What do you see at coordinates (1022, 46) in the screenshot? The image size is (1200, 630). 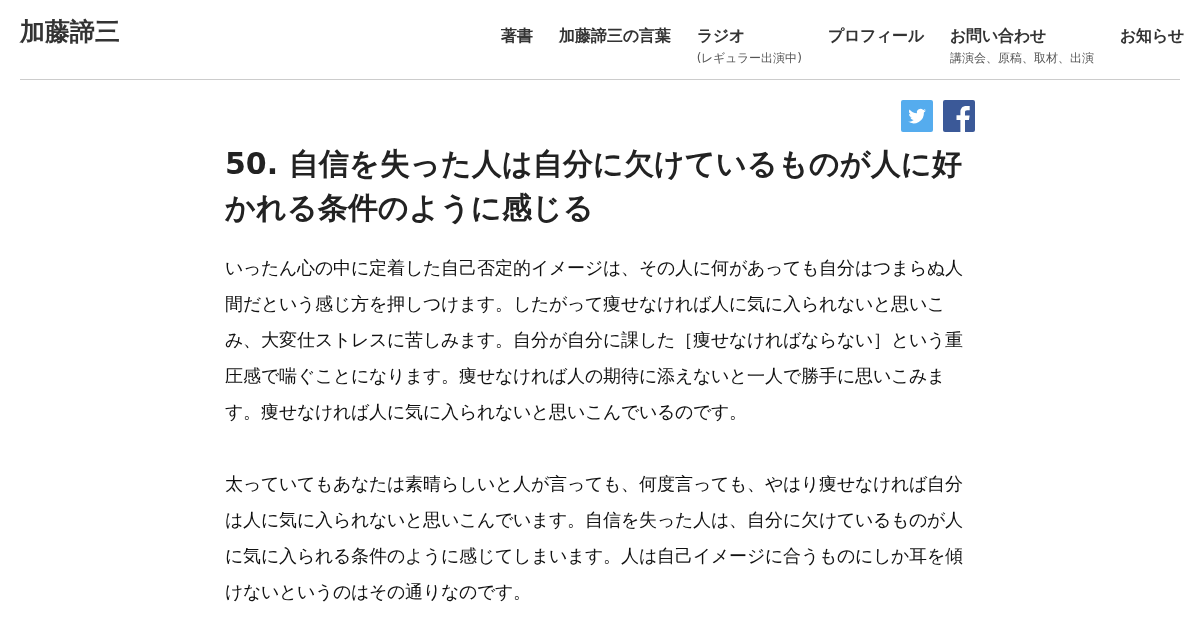 I see `nav-link: お問い合わせ 講演会、原稿、取材、出演` at bounding box center [1022, 46].